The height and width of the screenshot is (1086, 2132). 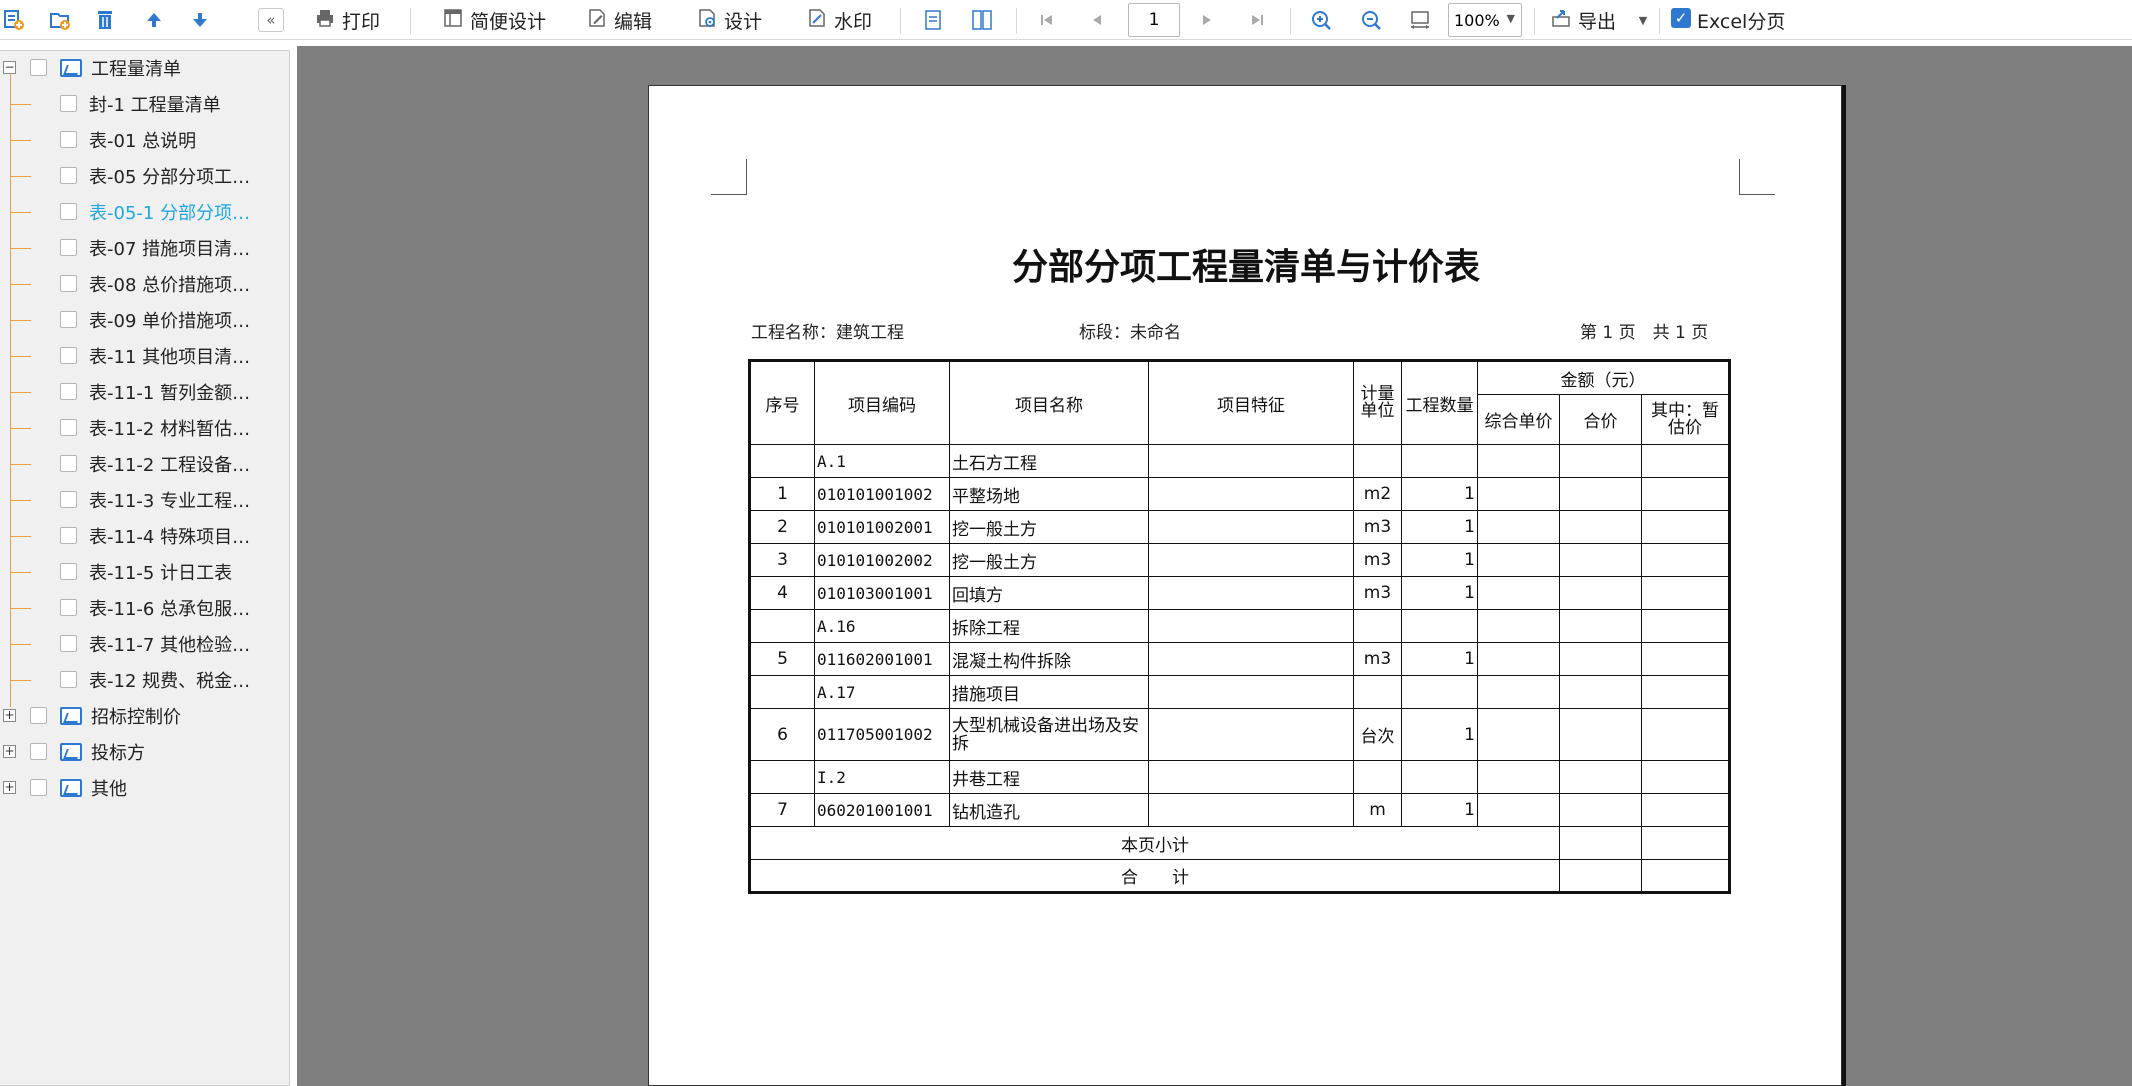 I want to click on zoom-in-icon, so click(x=1321, y=20).